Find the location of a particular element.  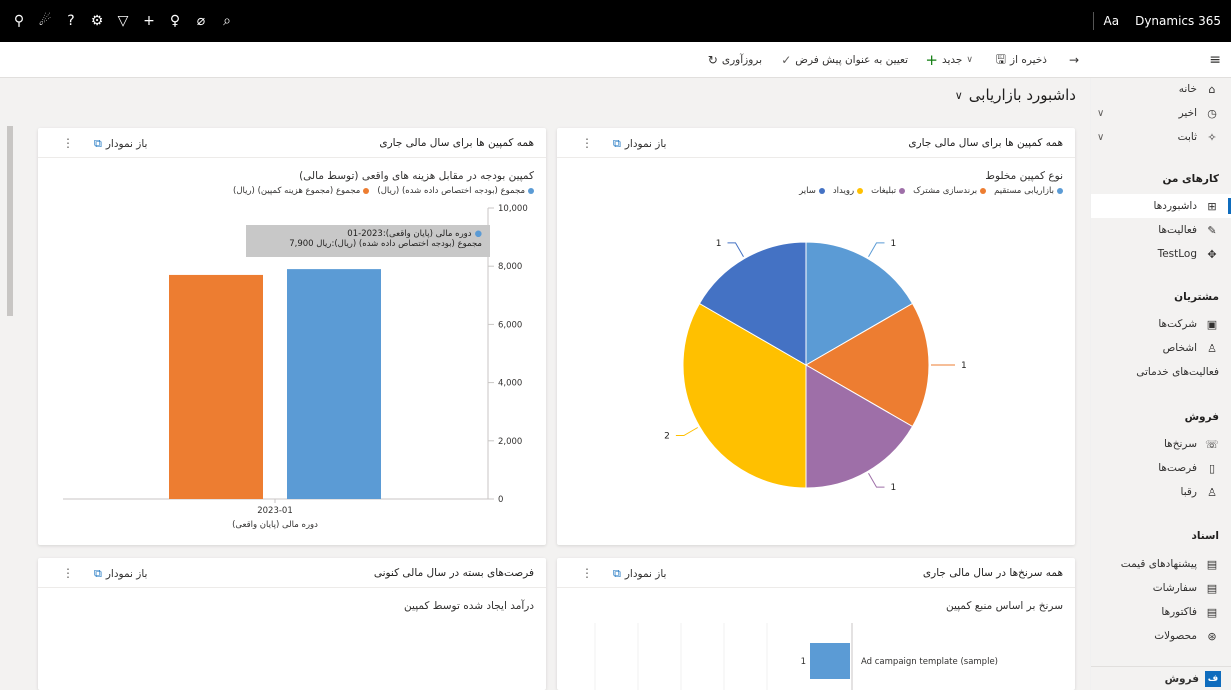

sidebar-item: محصولات ⊛ is located at coordinates (1161, 636).